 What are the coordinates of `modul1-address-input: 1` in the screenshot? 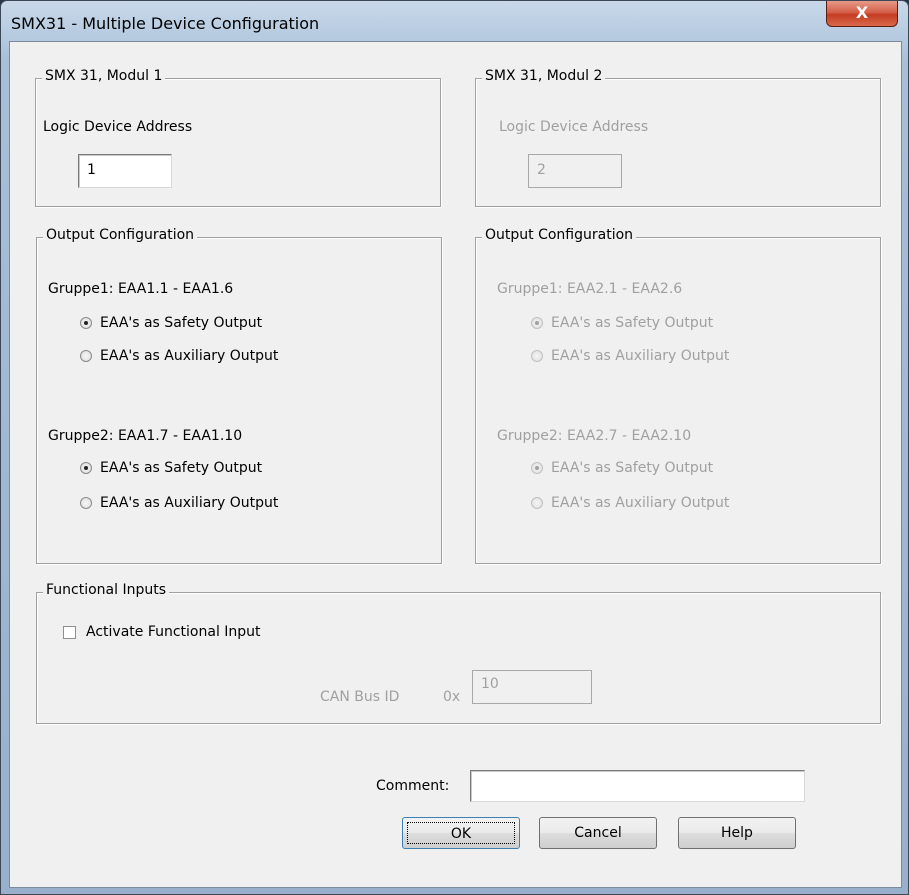 It's located at (125, 171).